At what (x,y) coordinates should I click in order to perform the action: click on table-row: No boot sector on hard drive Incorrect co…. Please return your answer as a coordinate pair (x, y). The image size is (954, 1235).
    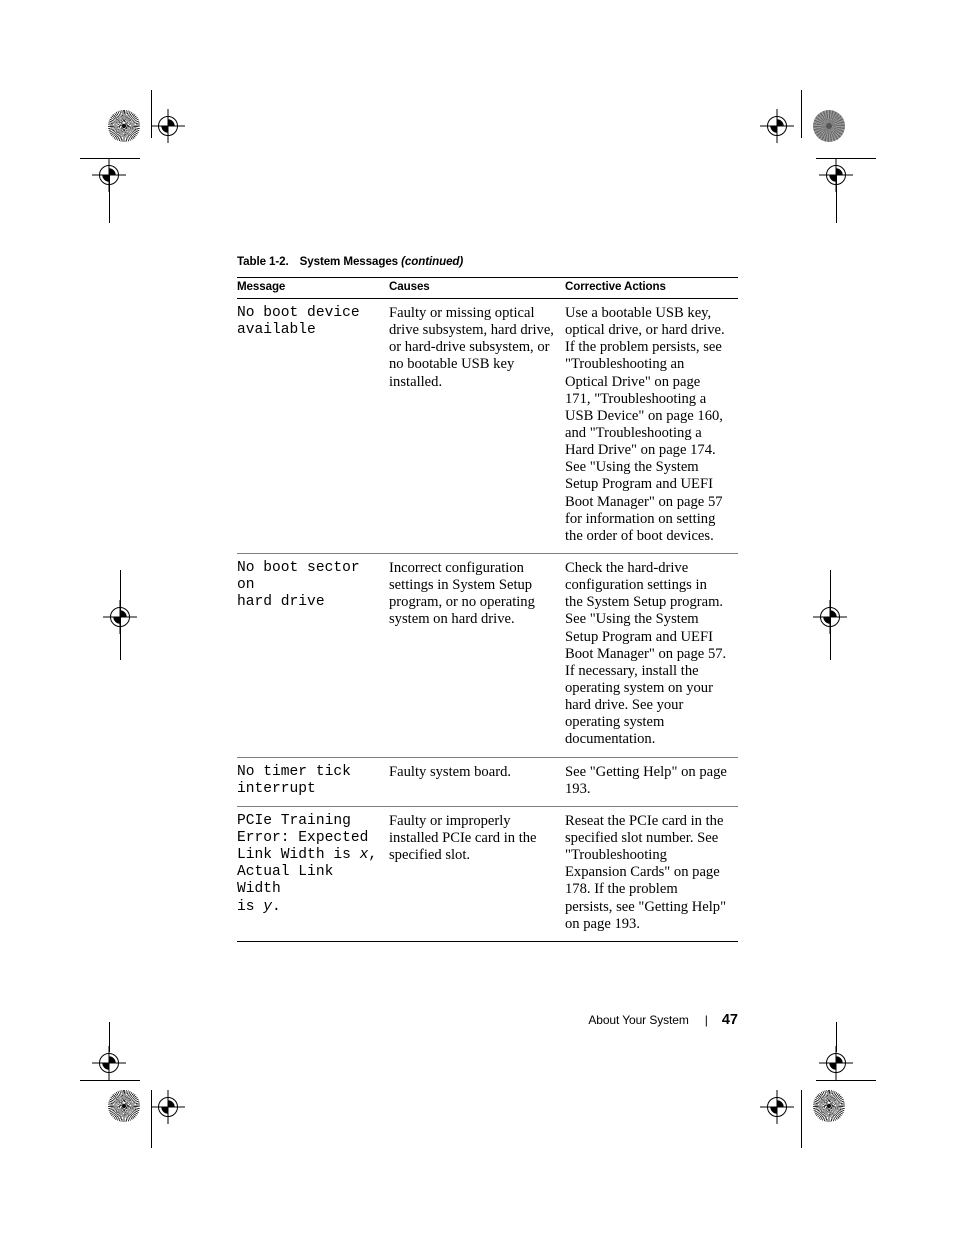
    Looking at the image, I should click on (487, 655).